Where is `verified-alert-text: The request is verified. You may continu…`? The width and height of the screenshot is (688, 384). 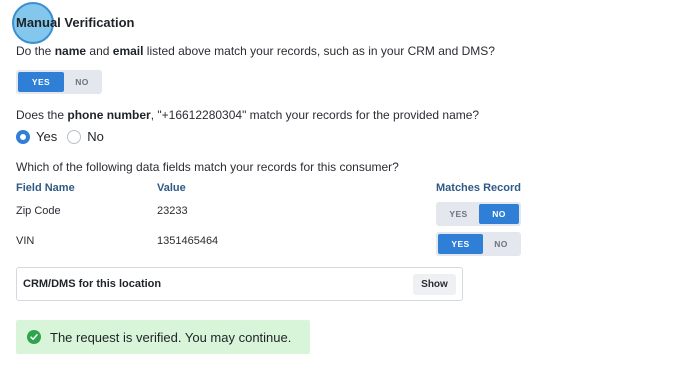
verified-alert-text: The request is verified. You may continu… is located at coordinates (171, 337).